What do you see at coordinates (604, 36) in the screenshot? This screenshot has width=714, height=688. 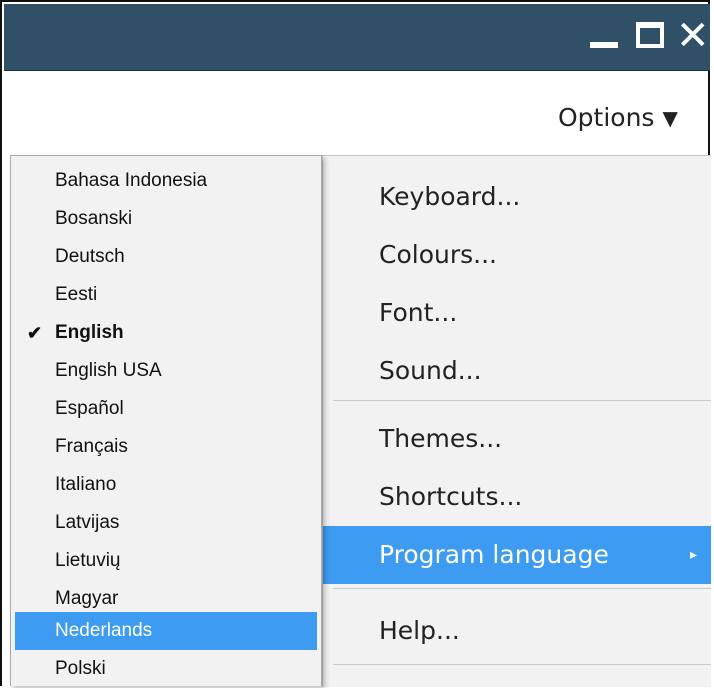 I see `minimize-icon` at bounding box center [604, 36].